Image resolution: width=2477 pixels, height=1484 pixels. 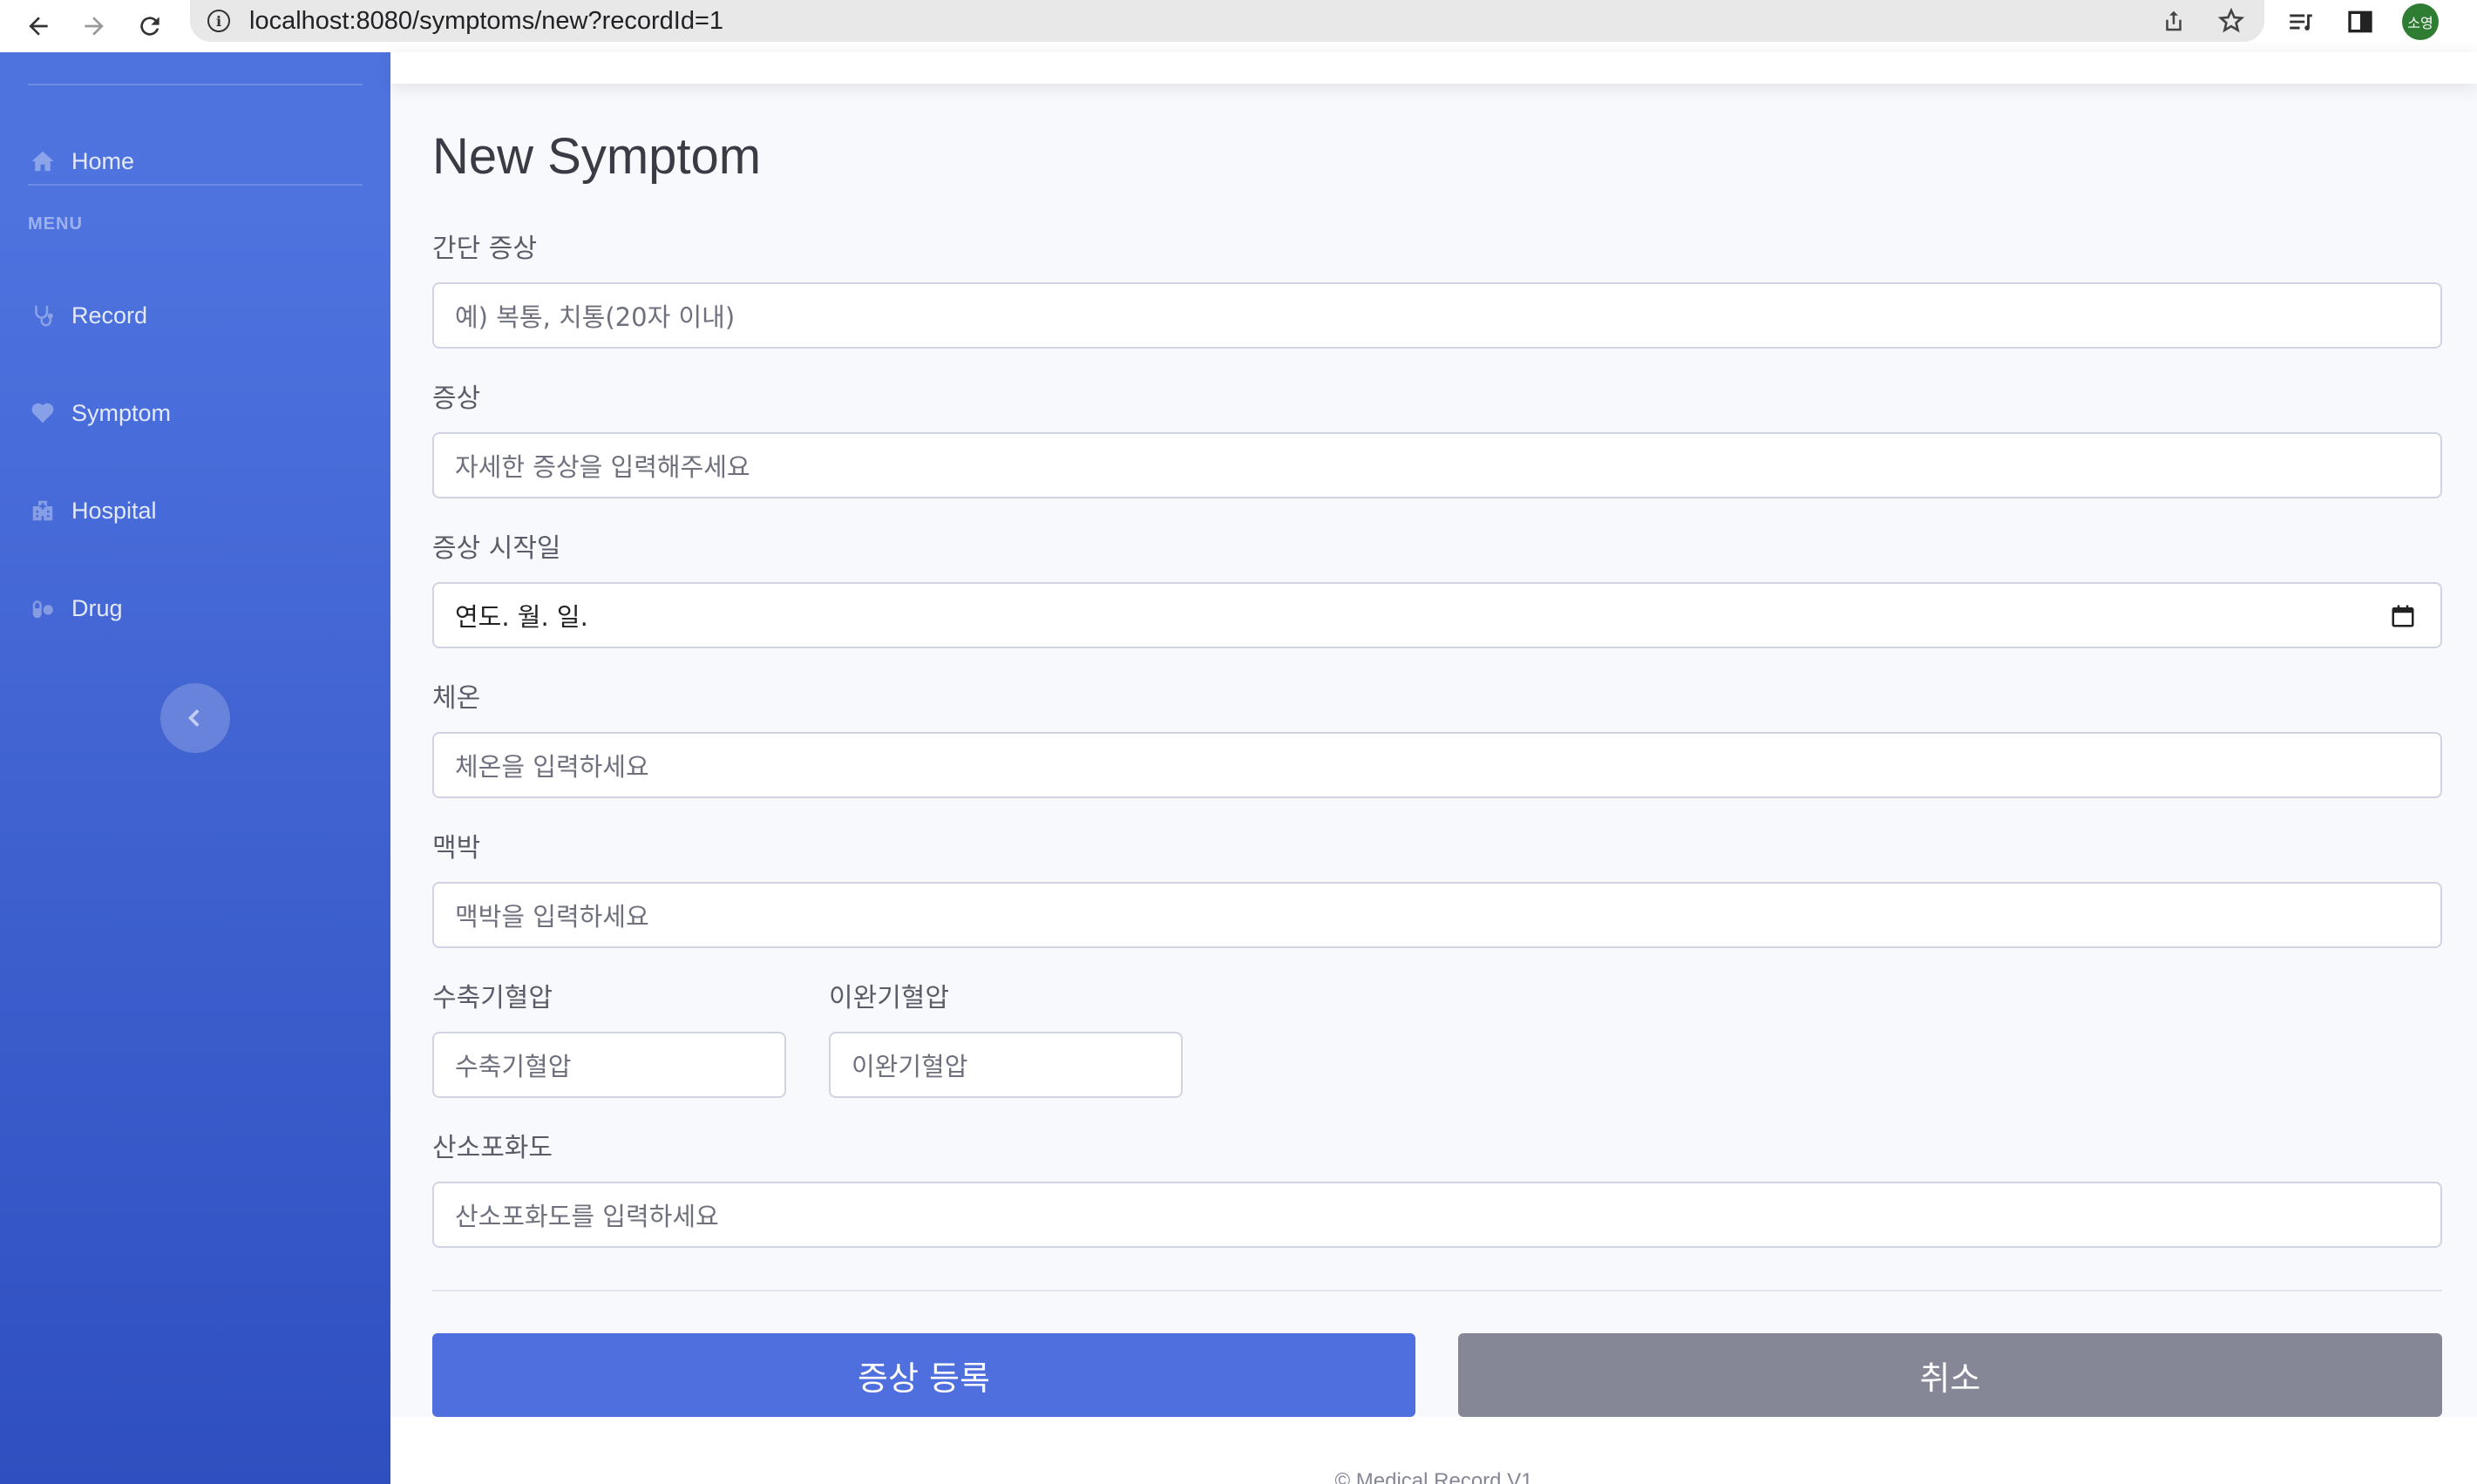 I want to click on reload-icon, so click(x=150, y=26).